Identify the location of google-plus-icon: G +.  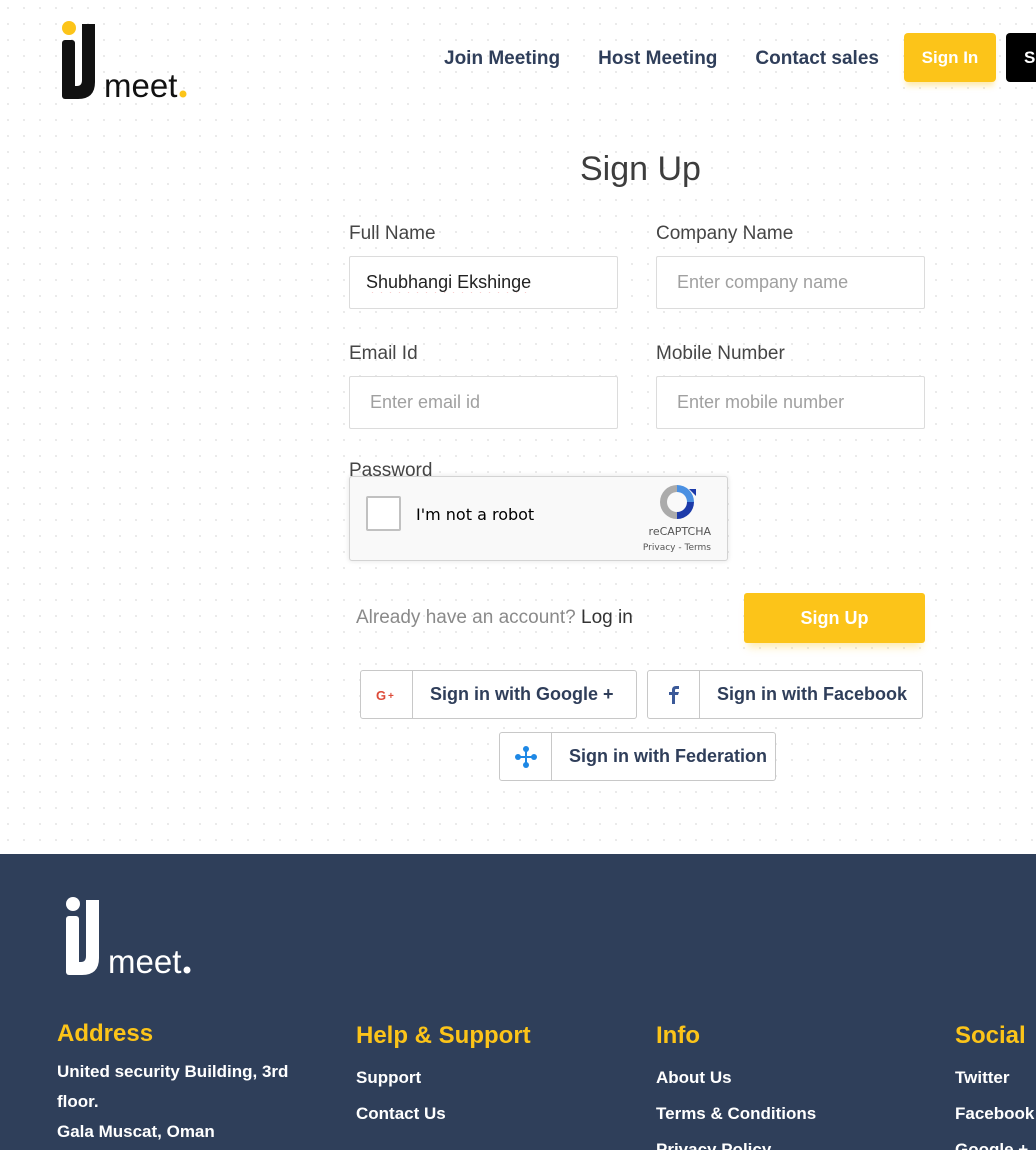
(387, 694).